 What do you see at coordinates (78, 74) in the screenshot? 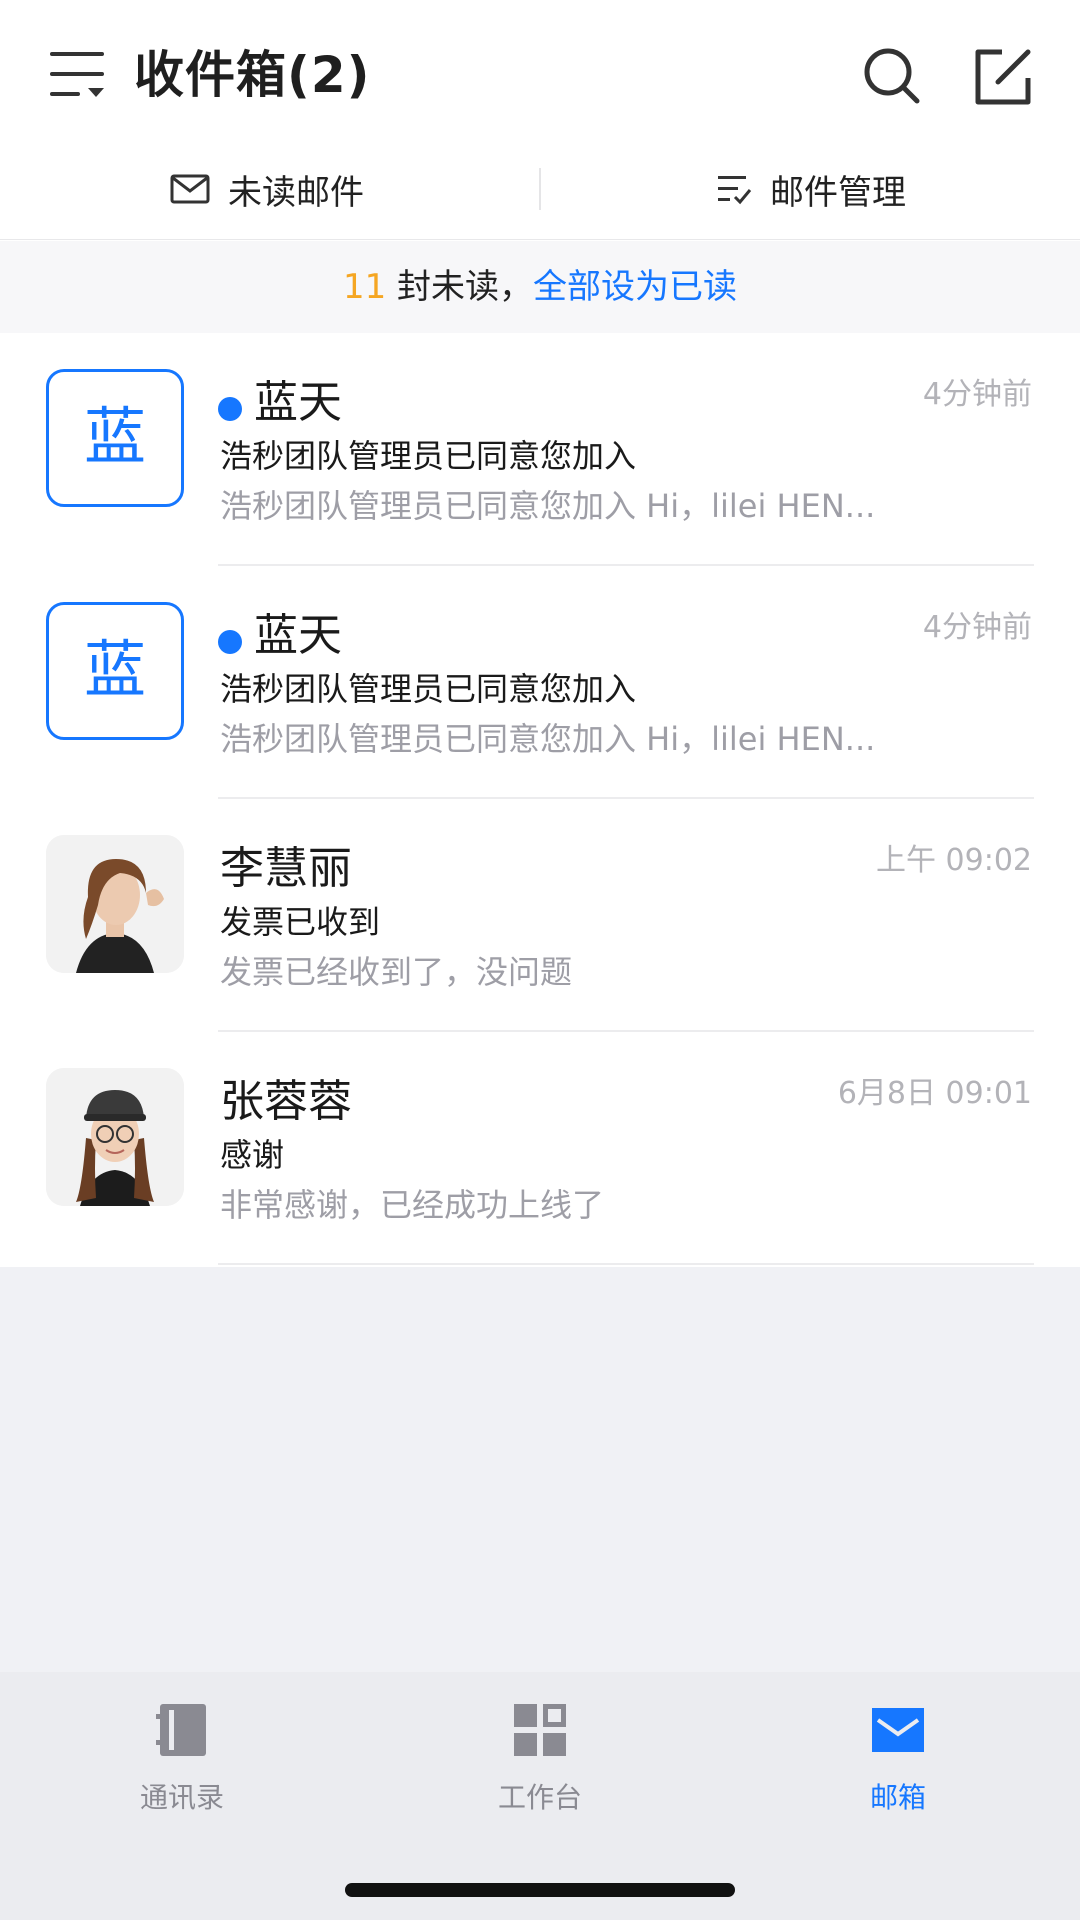
I see `menu-icon` at bounding box center [78, 74].